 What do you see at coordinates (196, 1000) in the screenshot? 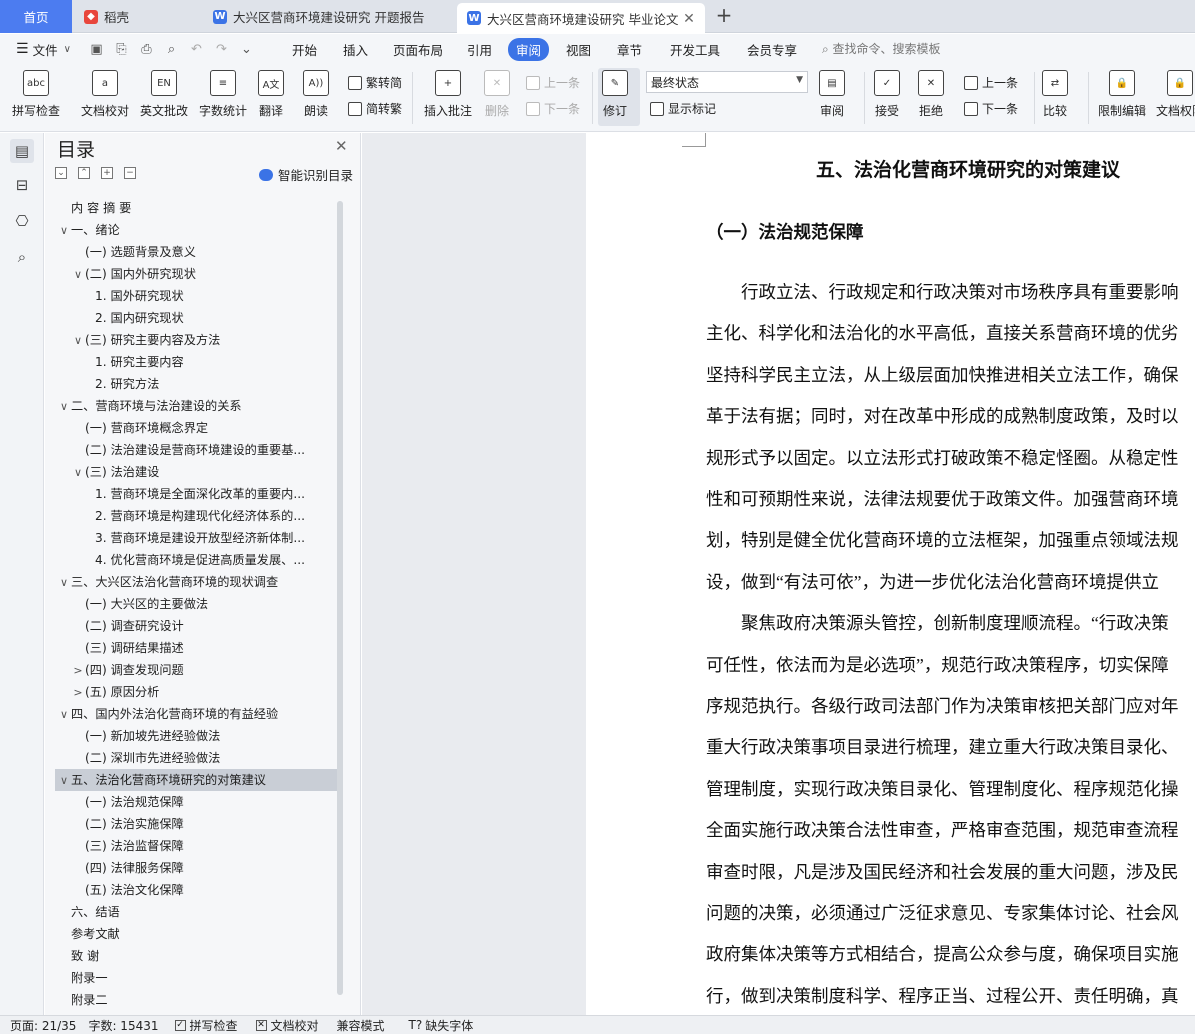
I see `toc-item: 附录二` at bounding box center [196, 1000].